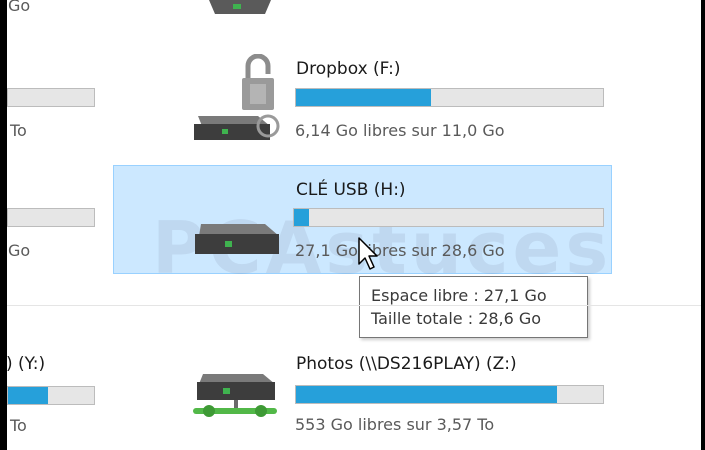 The image size is (705, 450). What do you see at coordinates (354, 305) in the screenshot?
I see `section-divider` at bounding box center [354, 305].